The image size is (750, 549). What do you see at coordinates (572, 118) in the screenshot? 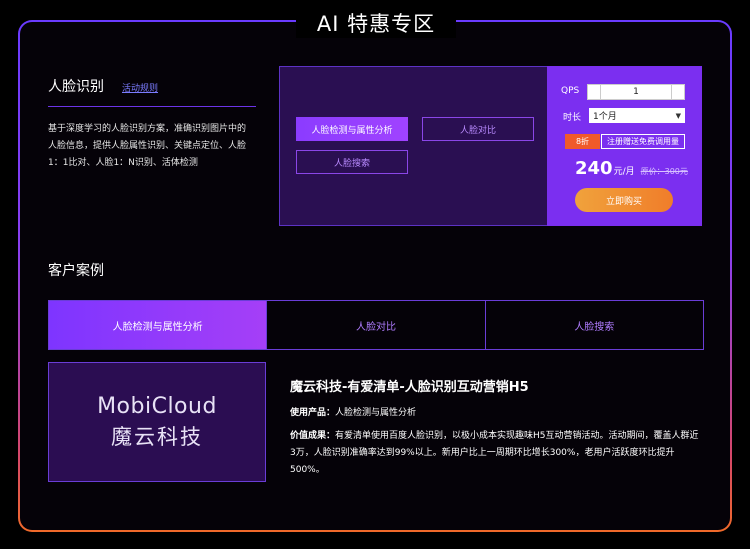
I see `duration-label: 时长` at bounding box center [572, 118].